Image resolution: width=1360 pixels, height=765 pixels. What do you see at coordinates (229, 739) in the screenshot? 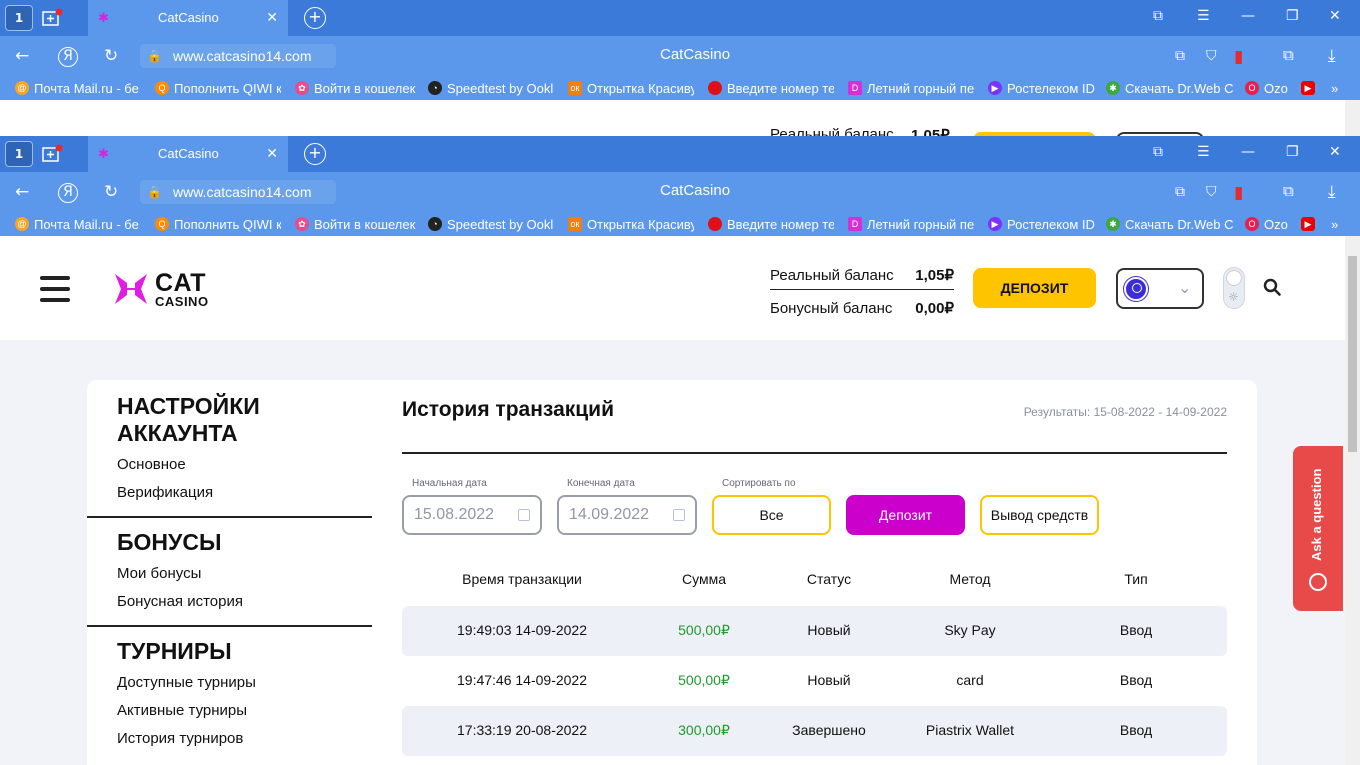
I see `sidebar-item-tournament-history: История турниров` at bounding box center [229, 739].